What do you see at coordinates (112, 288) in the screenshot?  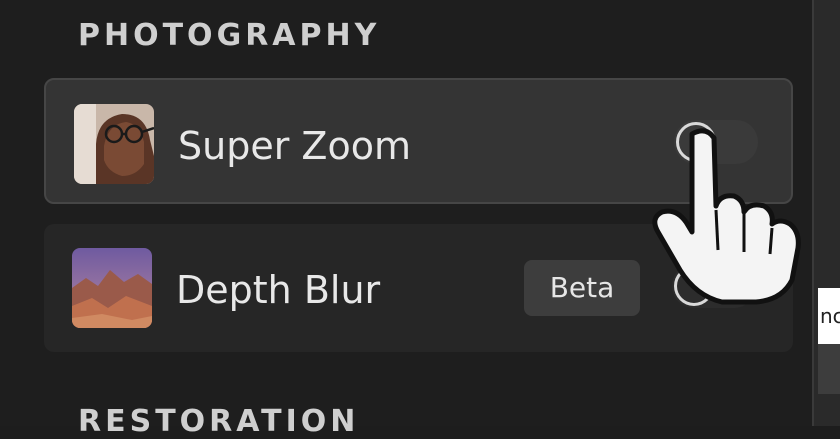 I see `landscape-thumbnail-icon` at bounding box center [112, 288].